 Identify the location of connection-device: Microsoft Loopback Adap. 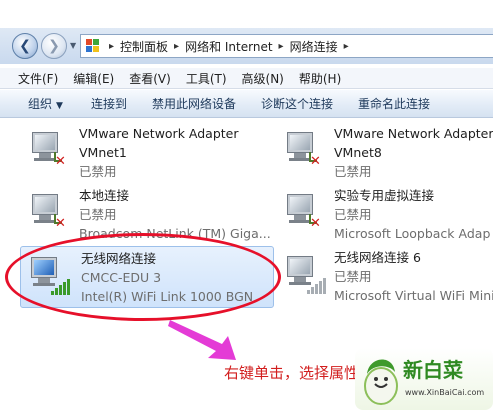
(412, 233).